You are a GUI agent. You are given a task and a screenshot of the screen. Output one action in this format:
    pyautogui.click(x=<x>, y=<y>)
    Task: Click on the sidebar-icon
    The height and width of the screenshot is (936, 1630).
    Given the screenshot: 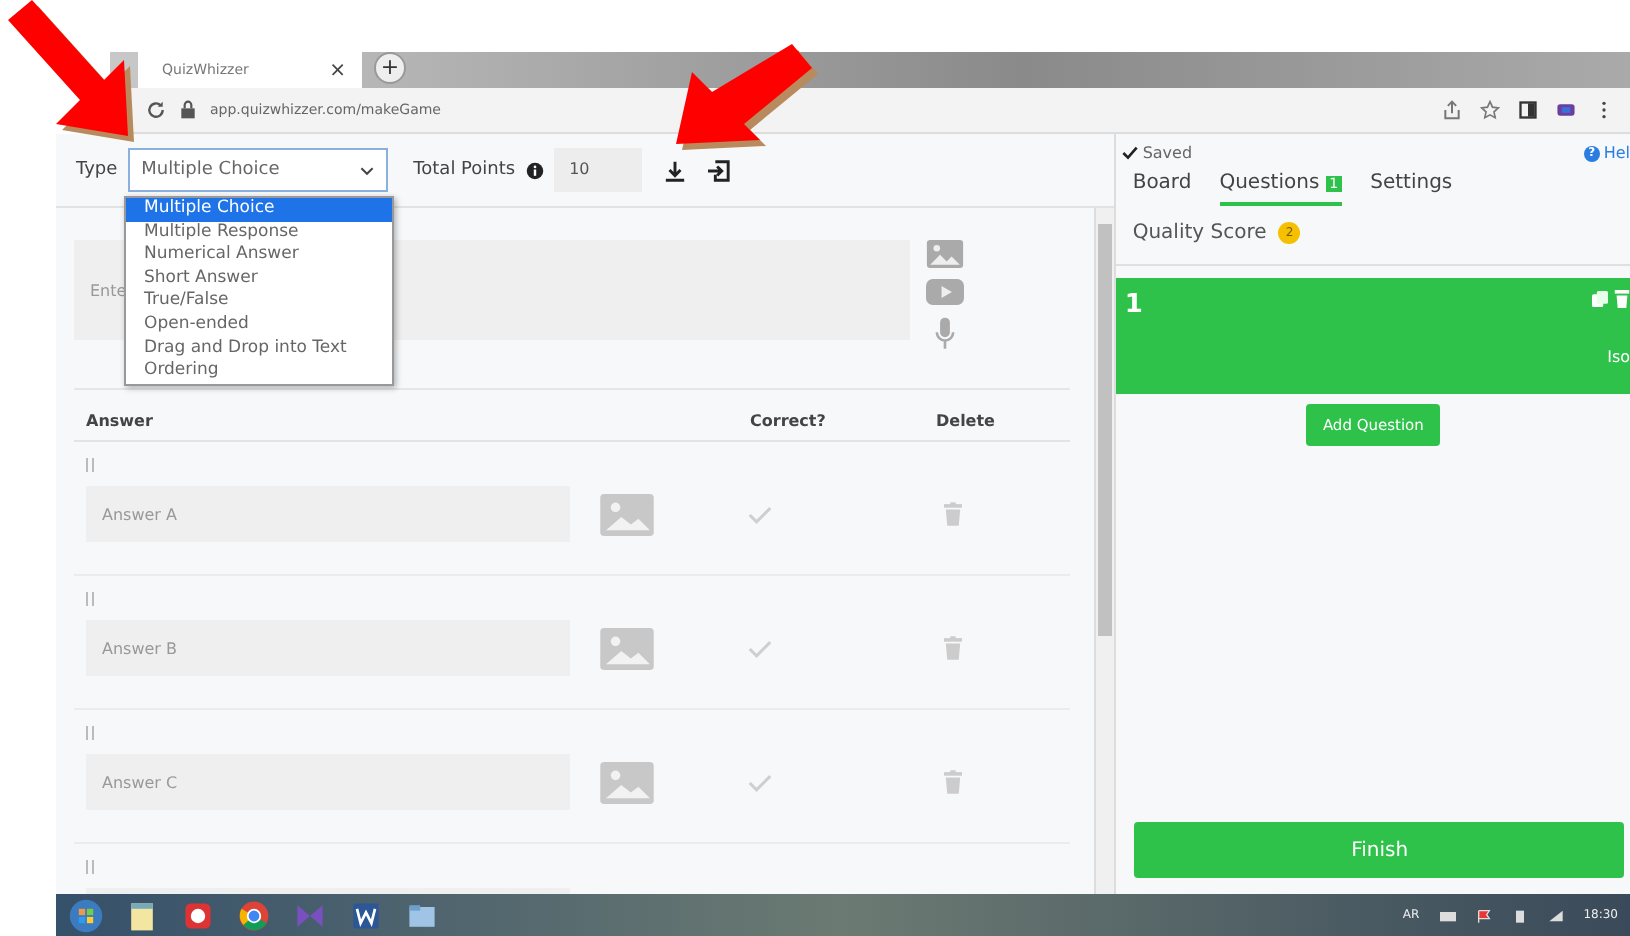 What is the action you would take?
    pyautogui.click(x=1528, y=110)
    